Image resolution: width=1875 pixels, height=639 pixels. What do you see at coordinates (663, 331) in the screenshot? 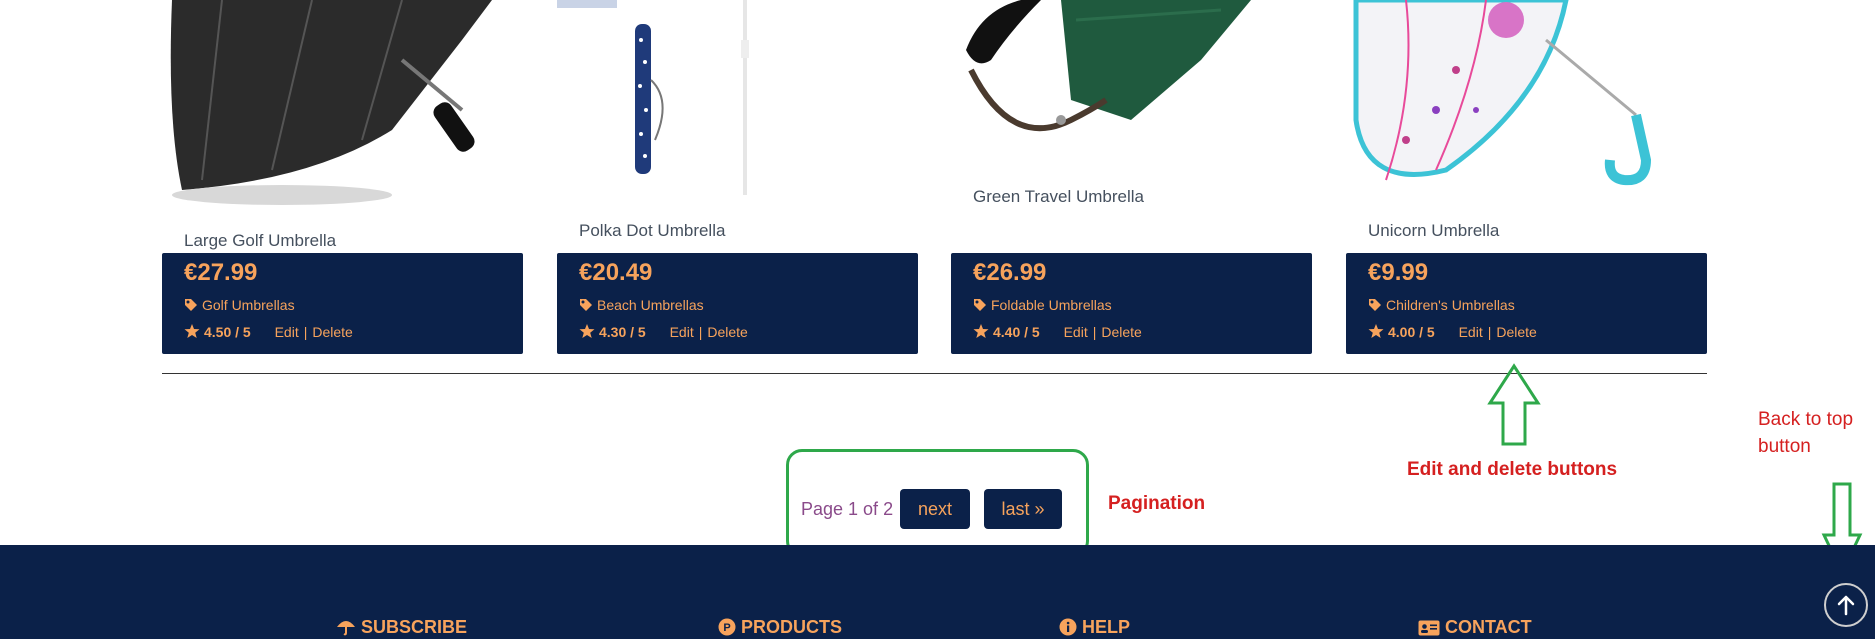
I see `product-rating: 4.30 / 5 Edit | Delete` at bounding box center [663, 331].